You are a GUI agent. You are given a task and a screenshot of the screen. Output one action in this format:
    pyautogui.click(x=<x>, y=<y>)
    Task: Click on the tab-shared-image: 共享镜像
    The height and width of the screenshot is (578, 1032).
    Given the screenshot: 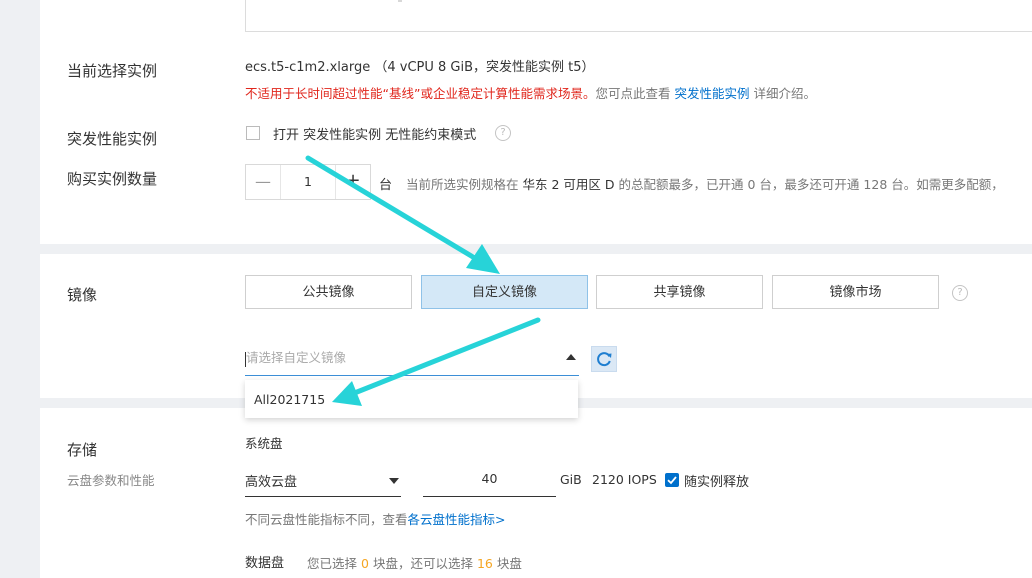 What is the action you would take?
    pyautogui.click(x=679, y=292)
    